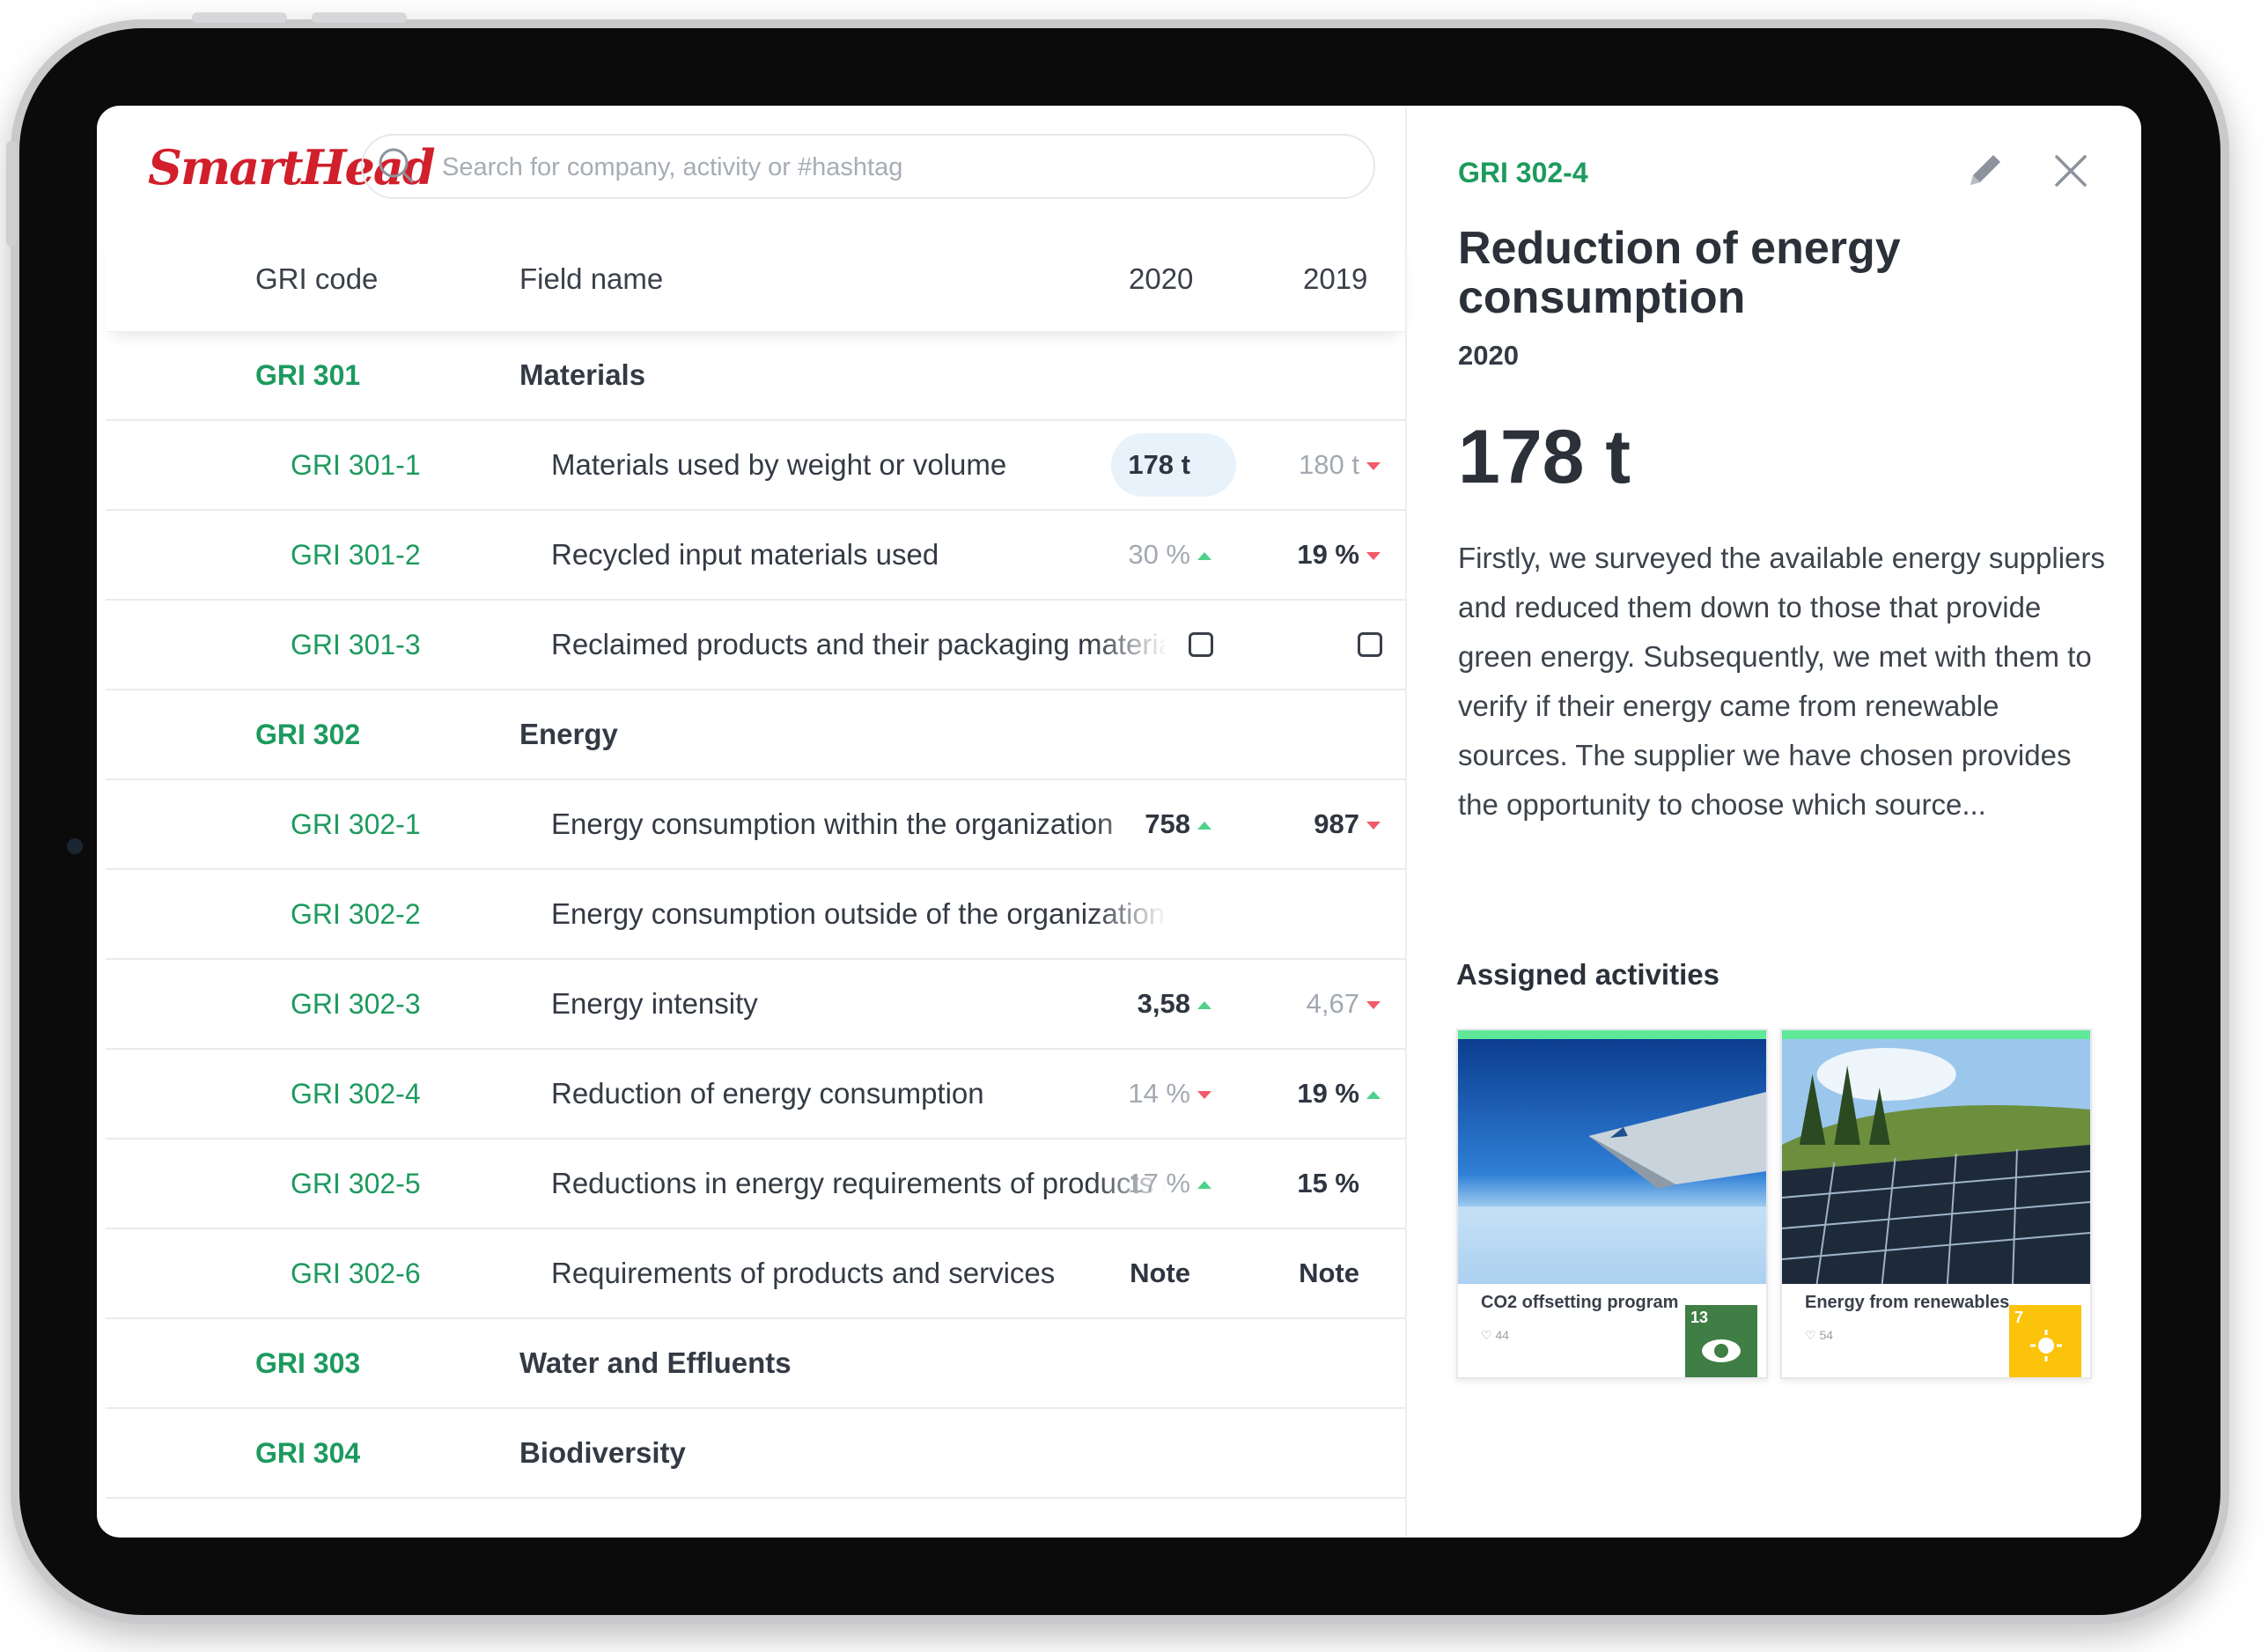  What do you see at coordinates (1159, 1093) in the screenshot?
I see `value-text: 14 %` at bounding box center [1159, 1093].